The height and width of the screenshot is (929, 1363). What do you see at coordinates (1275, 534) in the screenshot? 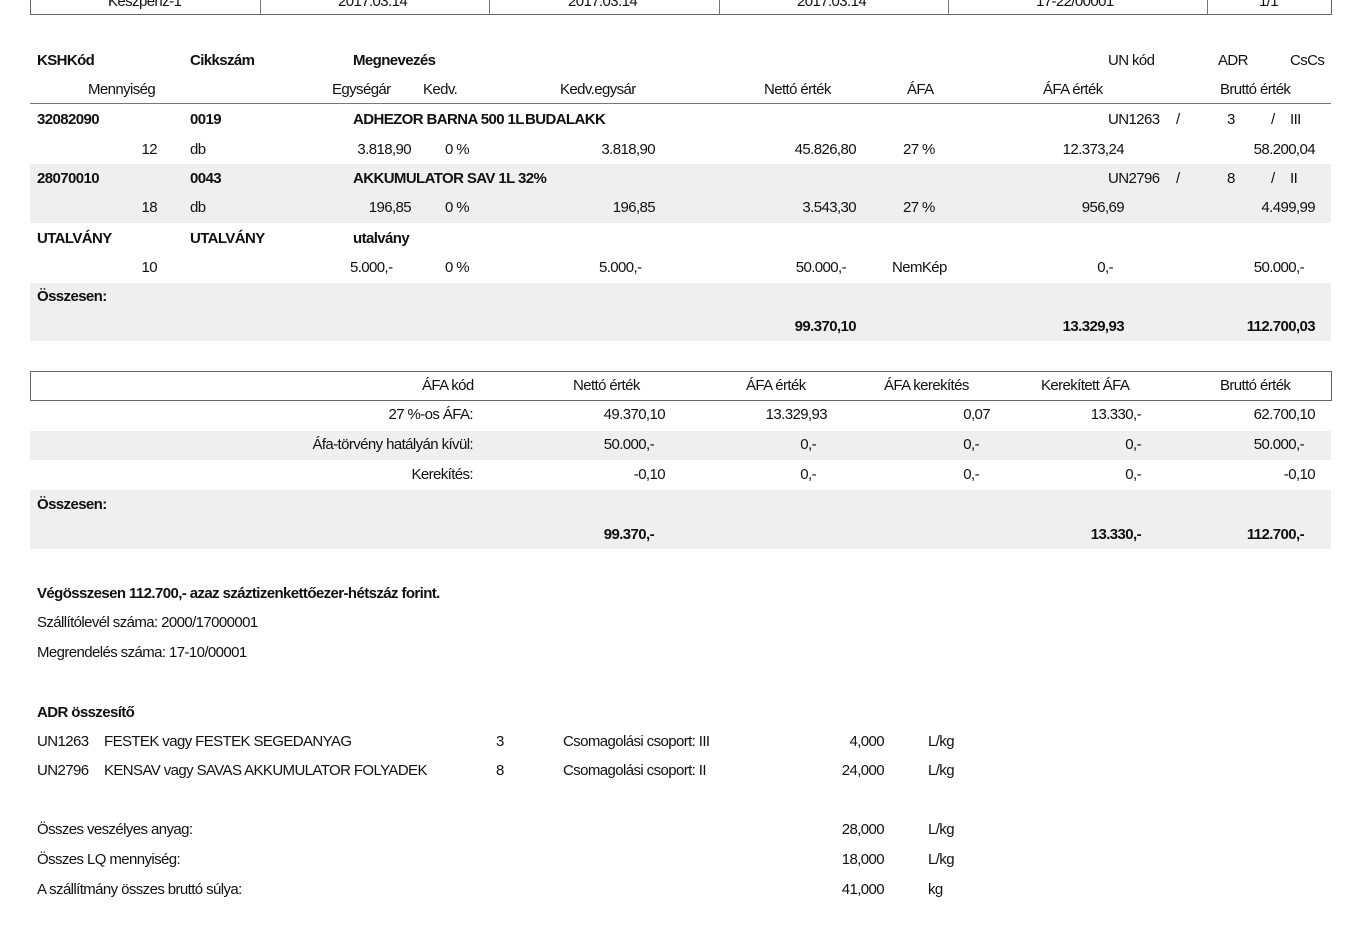
I see `vat-total-gross: 112.700,-` at bounding box center [1275, 534].